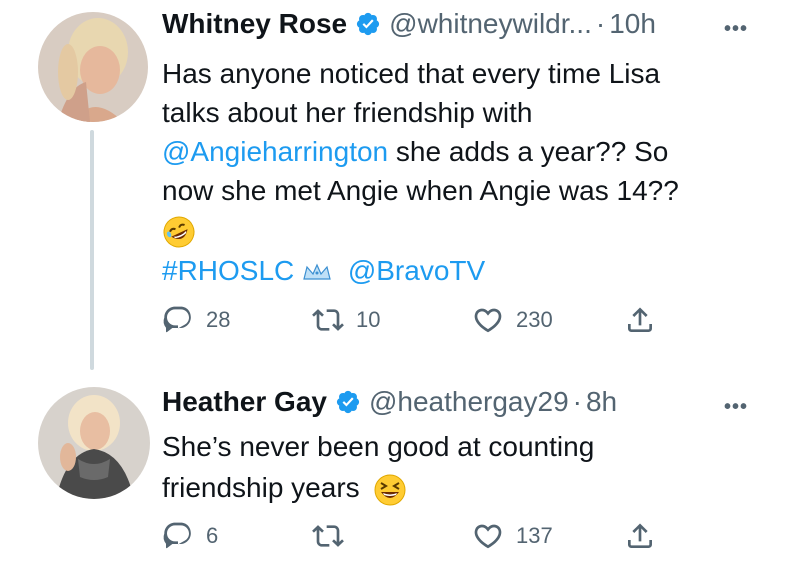  Describe the element at coordinates (601, 402) in the screenshot. I see `timestamp: 8h` at that location.